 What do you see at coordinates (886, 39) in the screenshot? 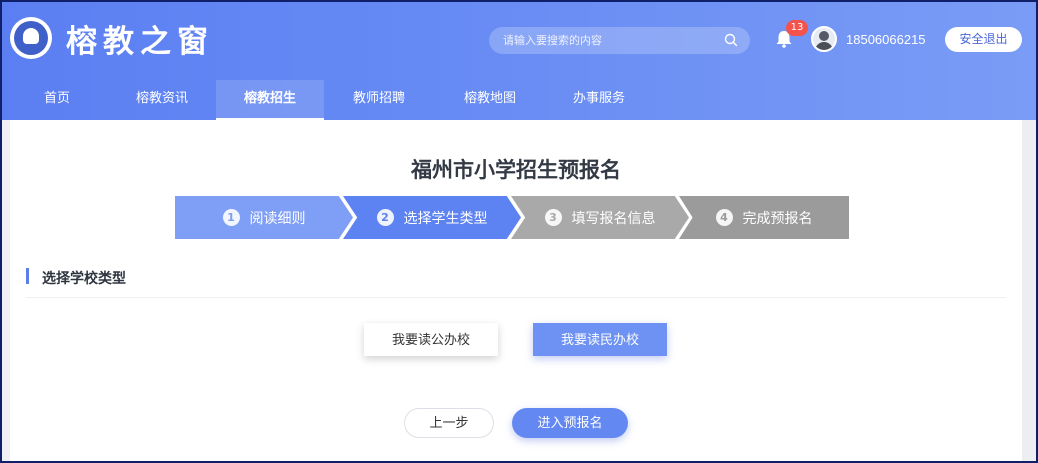
I see `user-phone: 18506066215` at bounding box center [886, 39].